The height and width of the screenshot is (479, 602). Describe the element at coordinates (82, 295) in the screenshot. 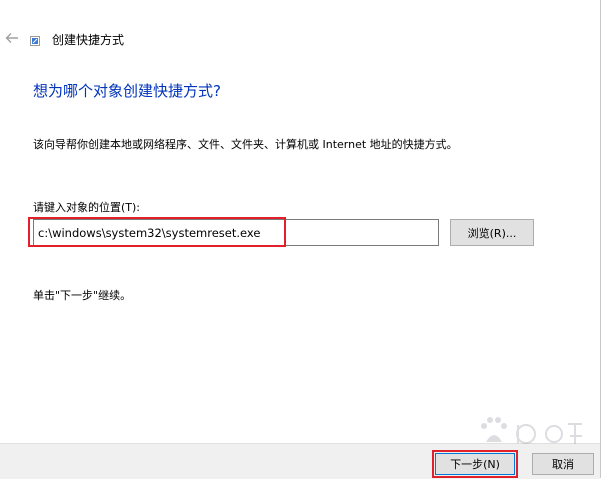

I see `continue-hint: 单击"下一步"继续。` at that location.